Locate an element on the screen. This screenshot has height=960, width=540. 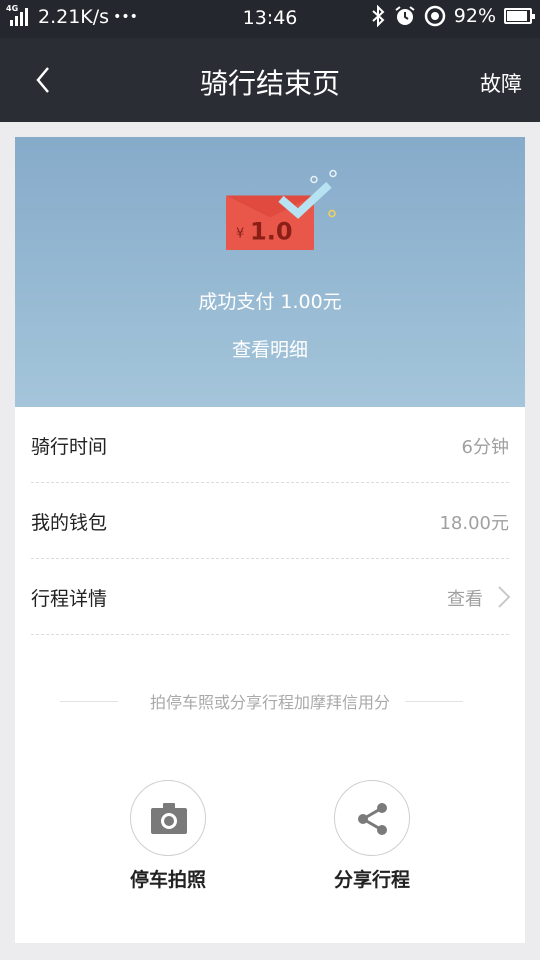
parking-photo-label: 停车拍照 is located at coordinates (168, 878).